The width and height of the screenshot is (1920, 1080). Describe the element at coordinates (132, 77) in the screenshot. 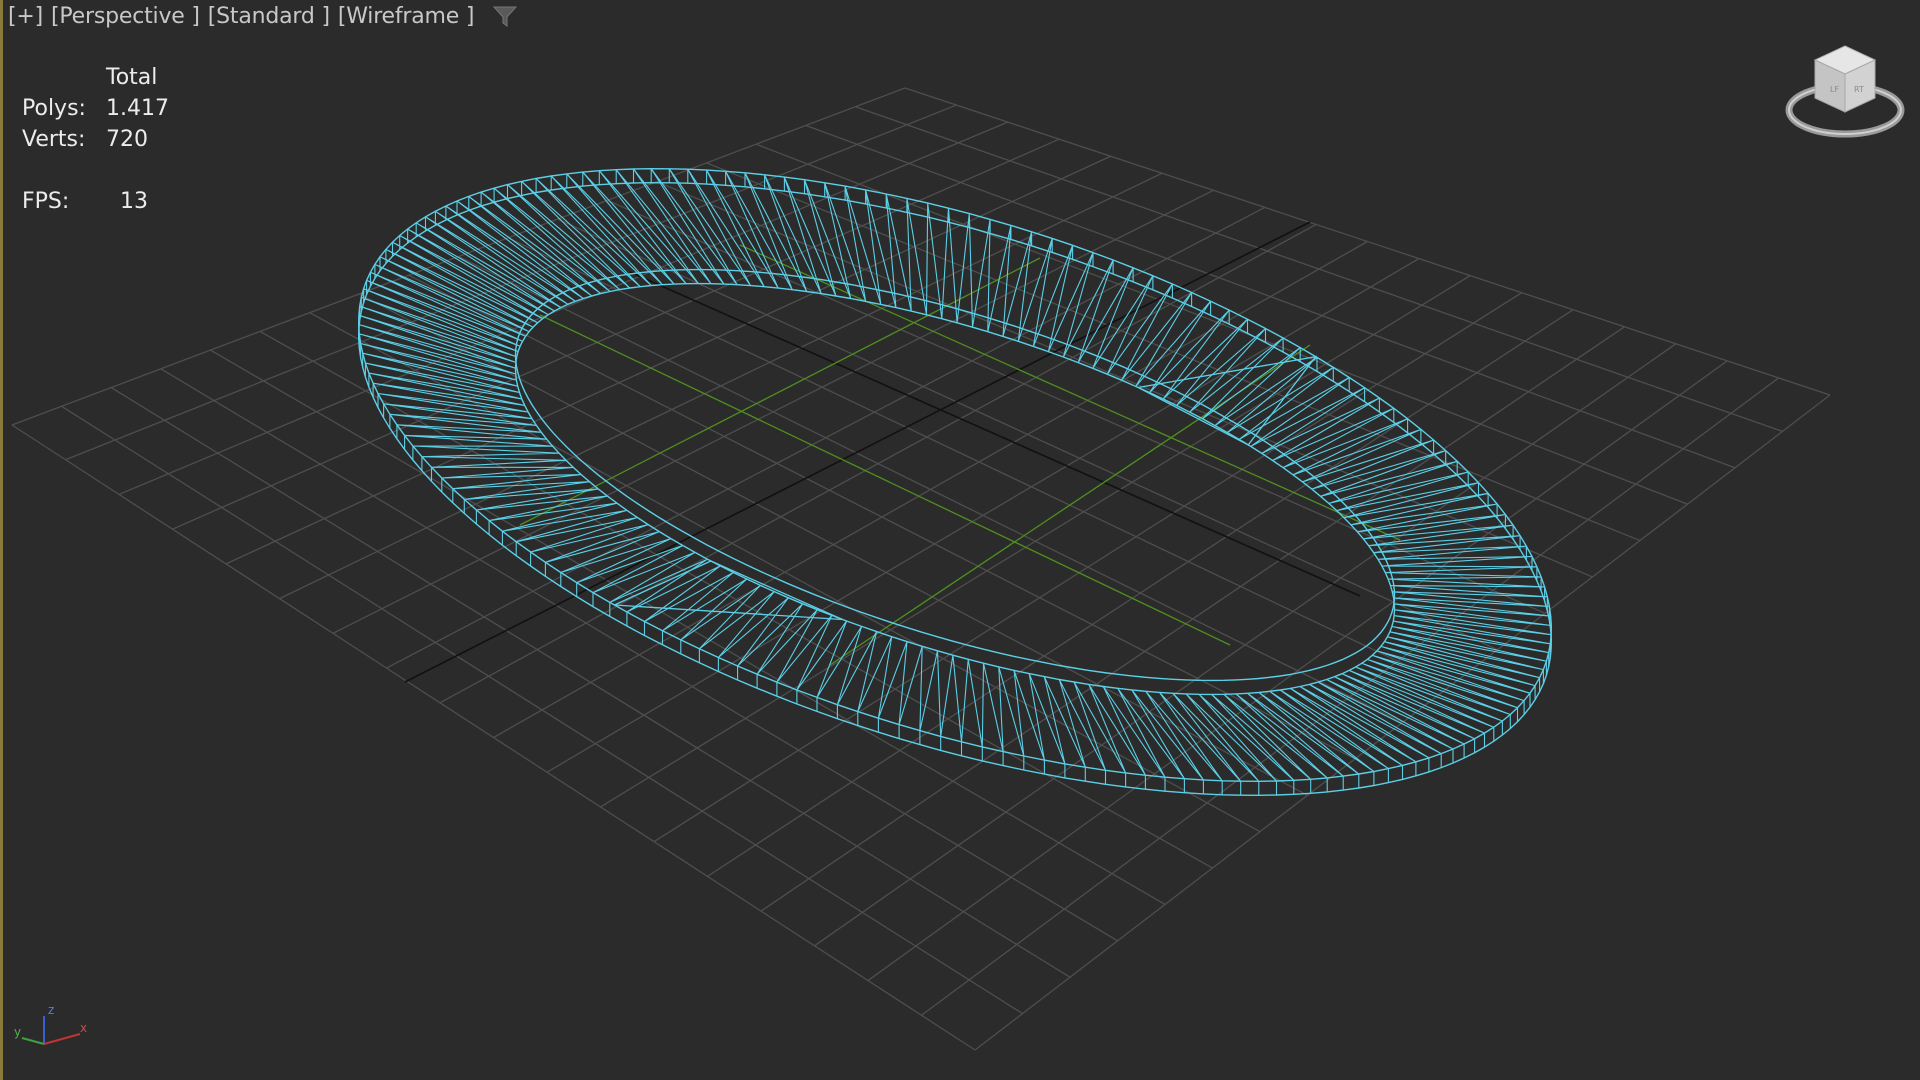

I see `stats-header: Total` at that location.